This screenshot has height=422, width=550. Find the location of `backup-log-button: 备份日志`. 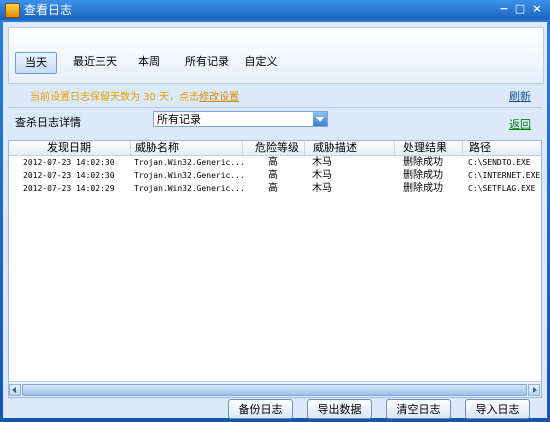

backup-log-button: 备份日志 is located at coordinates (260, 409).